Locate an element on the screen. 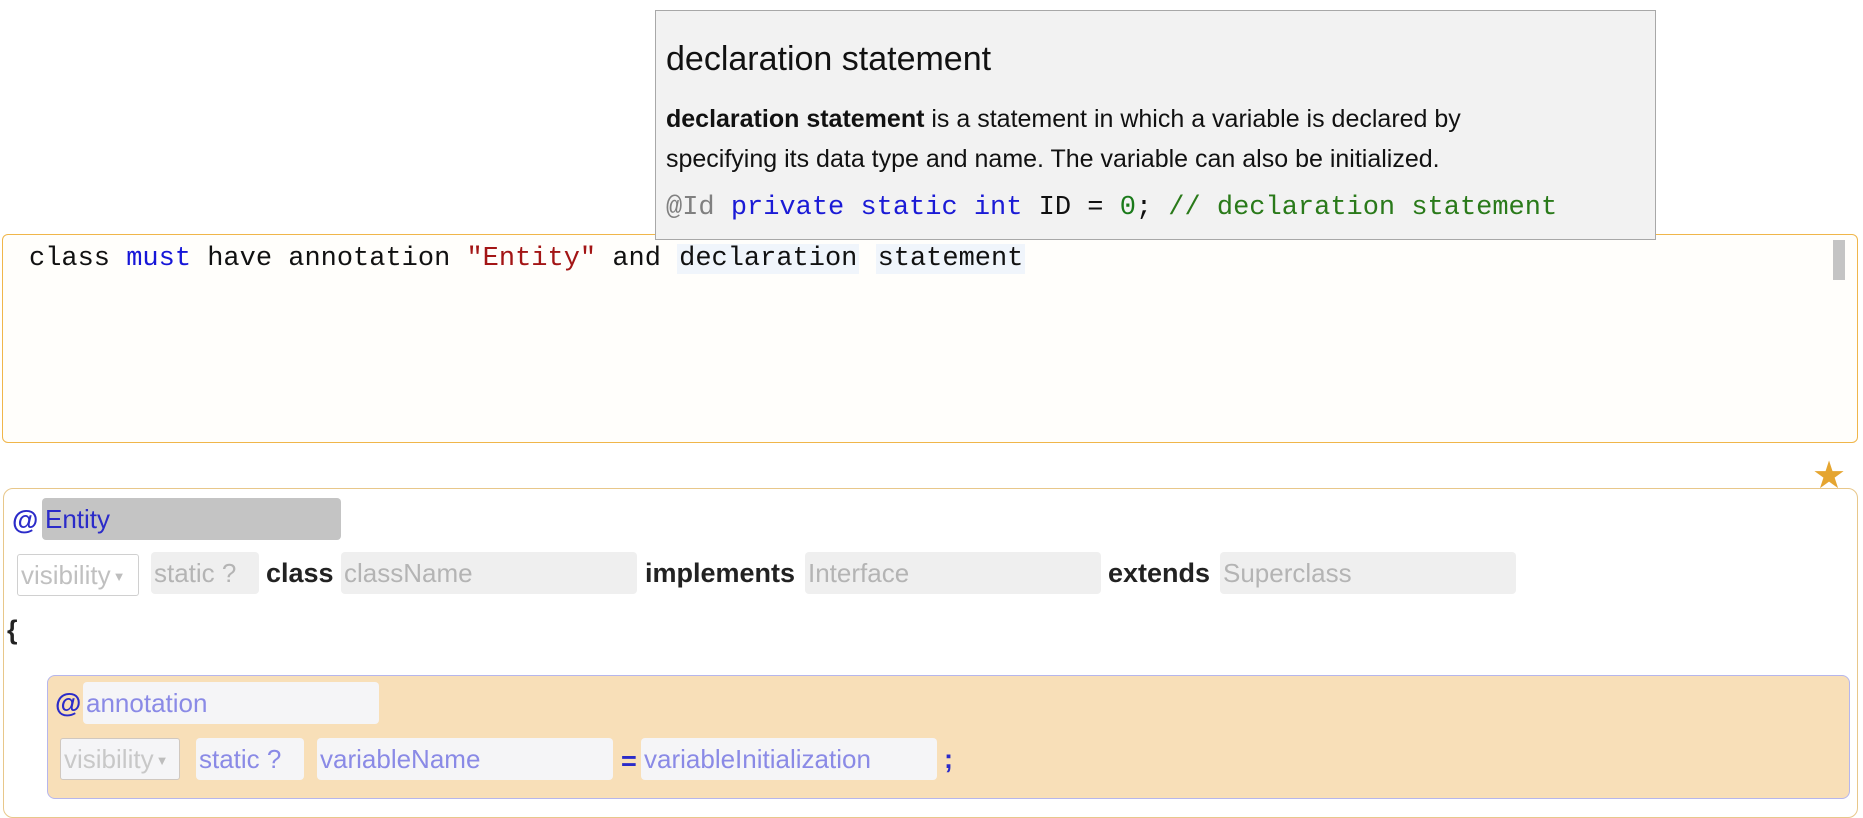 This screenshot has width=1863, height=818. open-brace: { is located at coordinates (12, 630).